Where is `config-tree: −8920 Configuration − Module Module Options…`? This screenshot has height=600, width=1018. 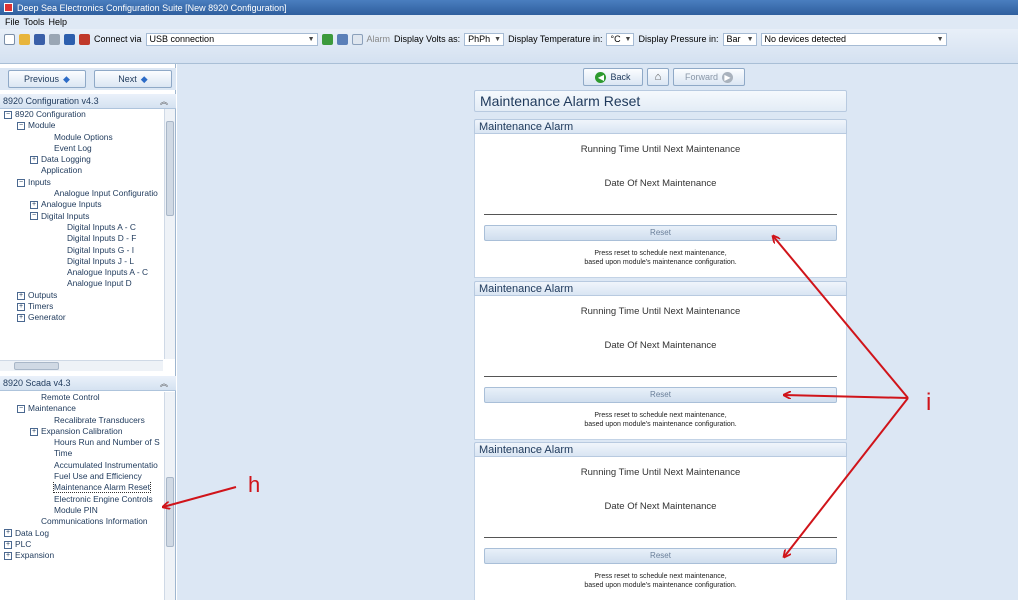
config-tree: −8920 Configuration − Module Module Options… is located at coordinates (81, 234).